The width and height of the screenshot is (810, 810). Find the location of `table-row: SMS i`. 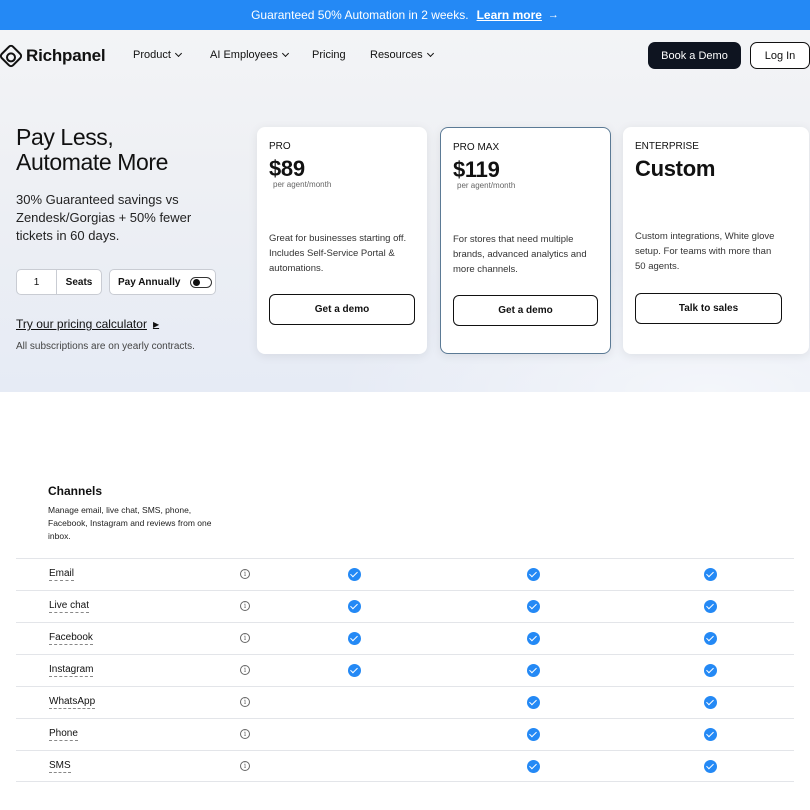

table-row: SMS i is located at coordinates (405, 766).